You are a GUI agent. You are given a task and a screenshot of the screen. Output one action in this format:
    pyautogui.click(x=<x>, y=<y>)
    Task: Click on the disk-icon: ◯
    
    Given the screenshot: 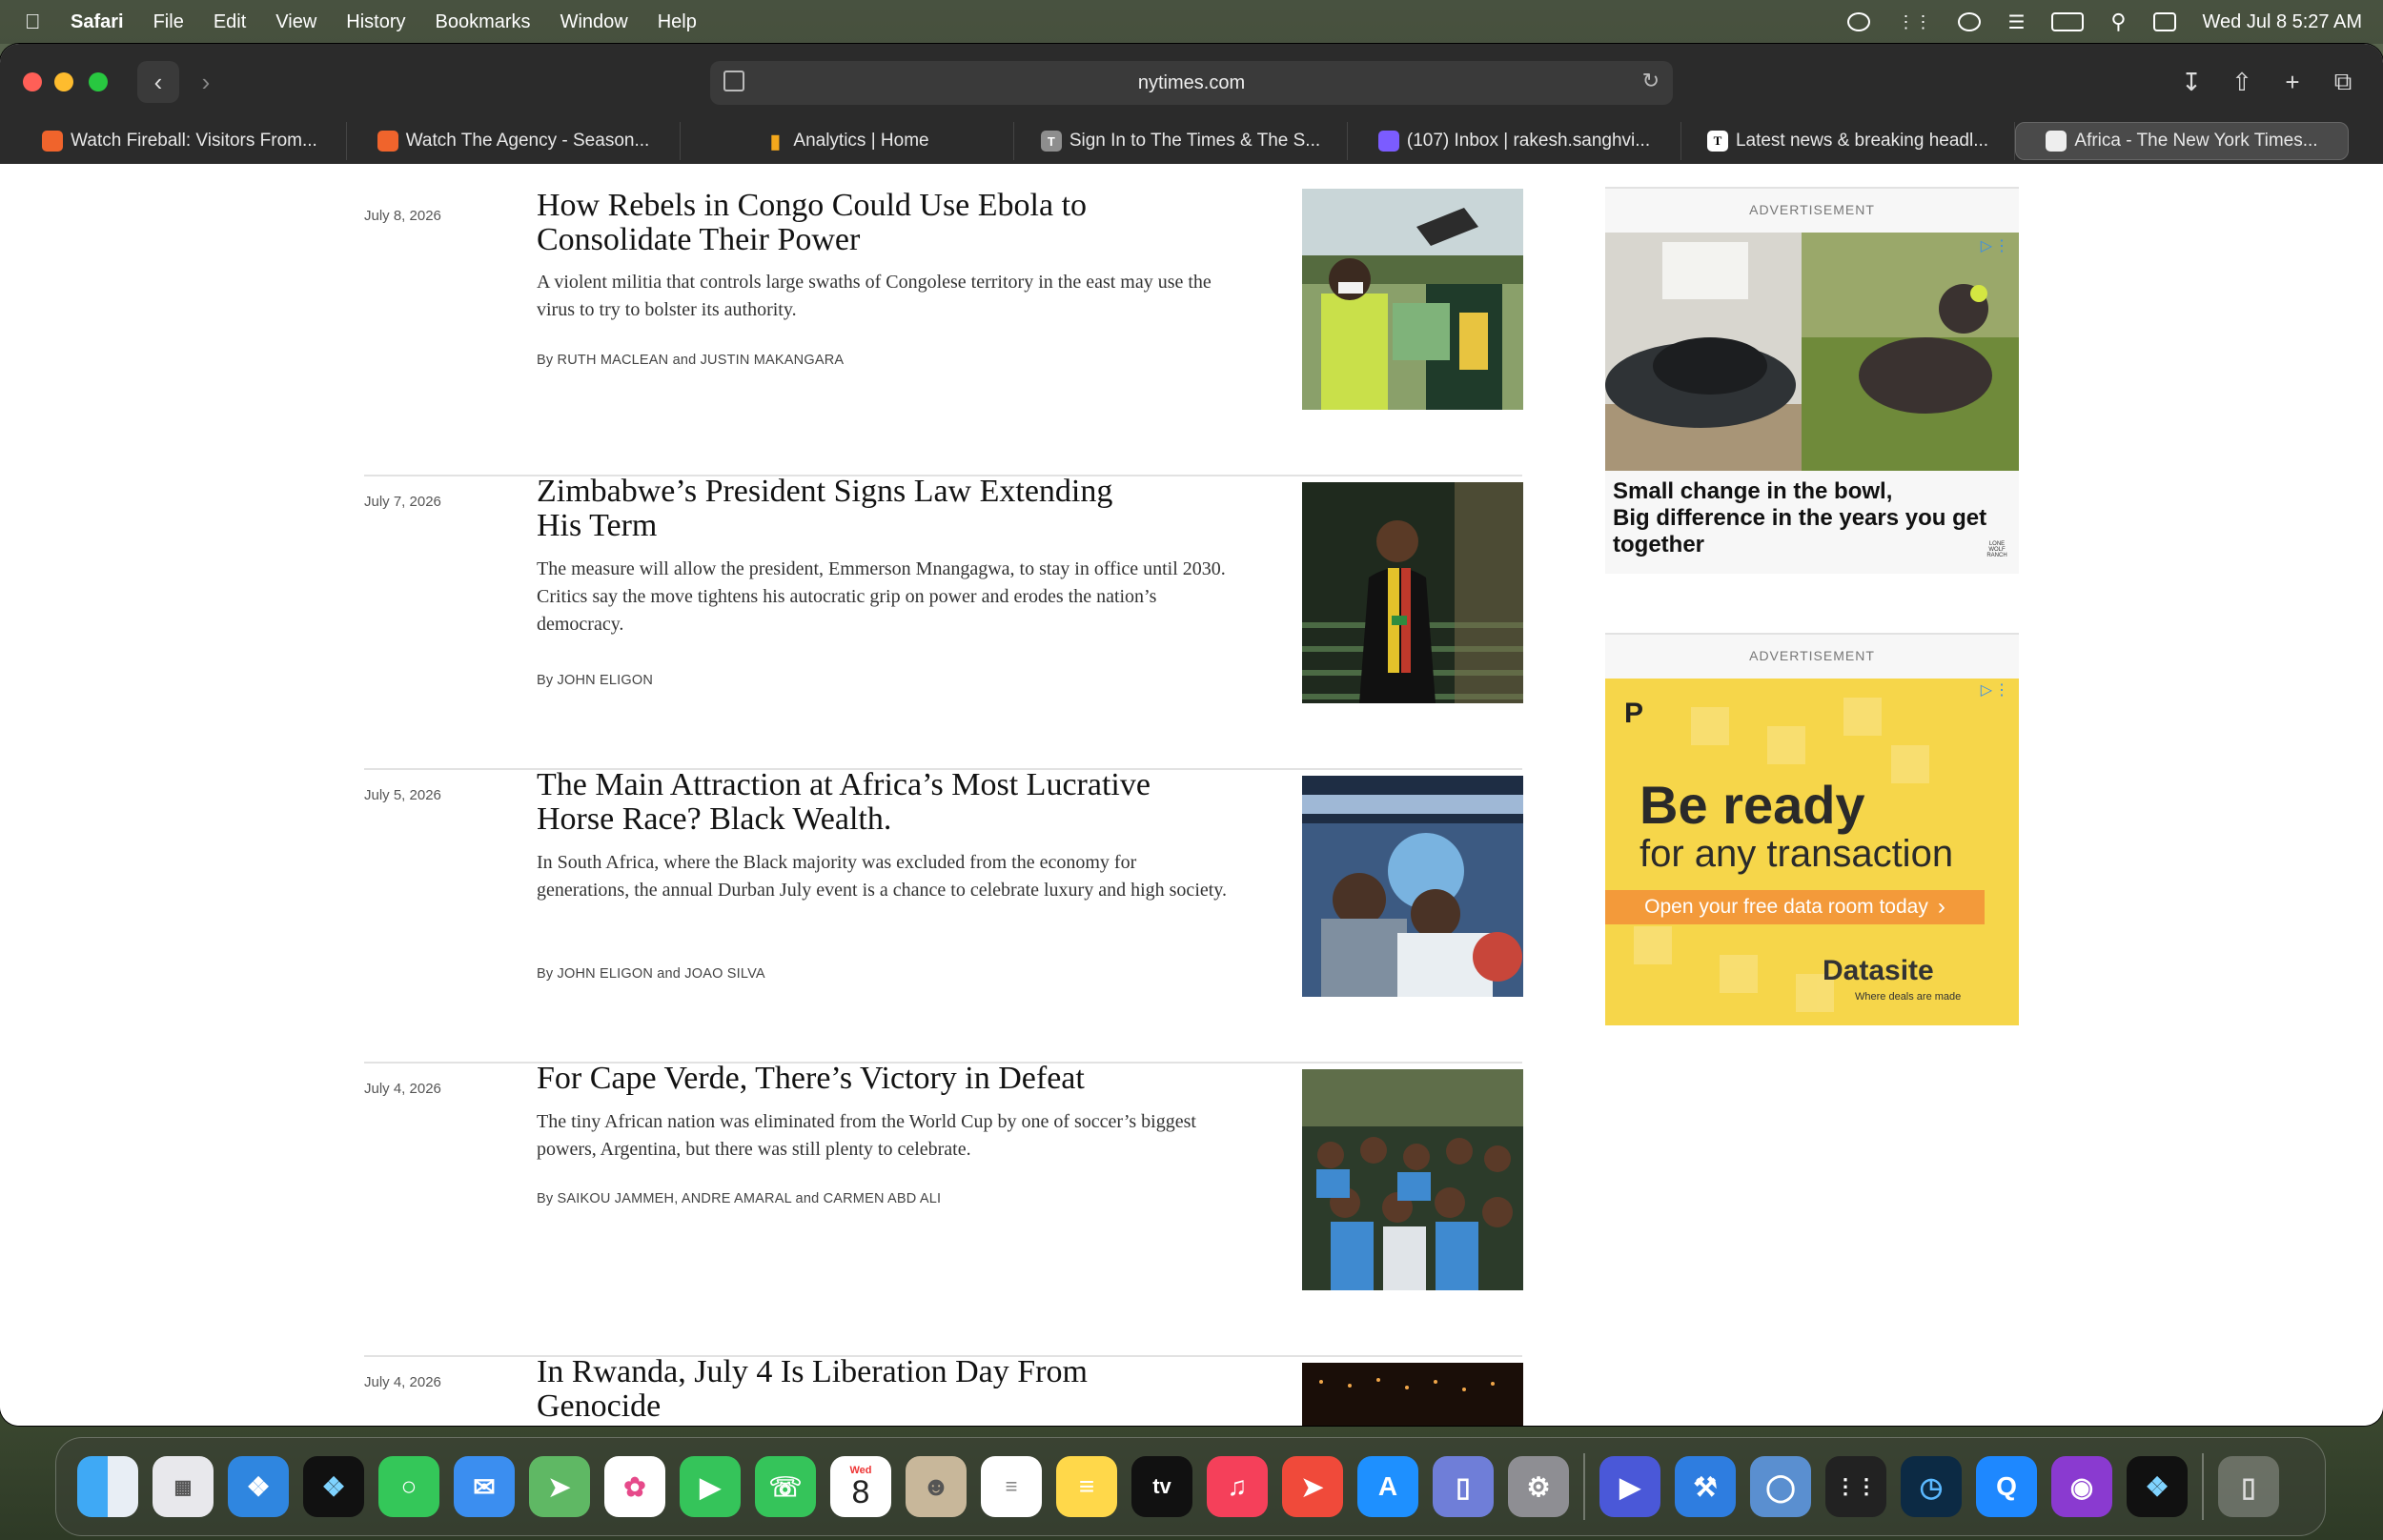 What is the action you would take?
    pyautogui.click(x=1781, y=1486)
    